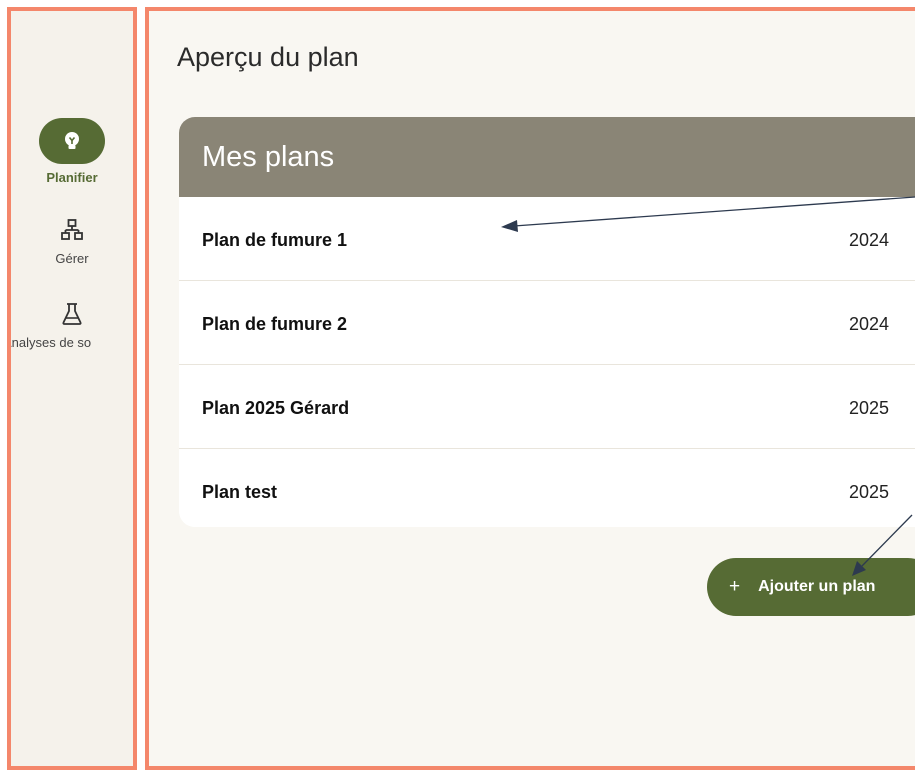 This screenshot has height=770, width=915. Describe the element at coordinates (275, 324) in the screenshot. I see `plan-name: Plan de fumure 2` at that location.